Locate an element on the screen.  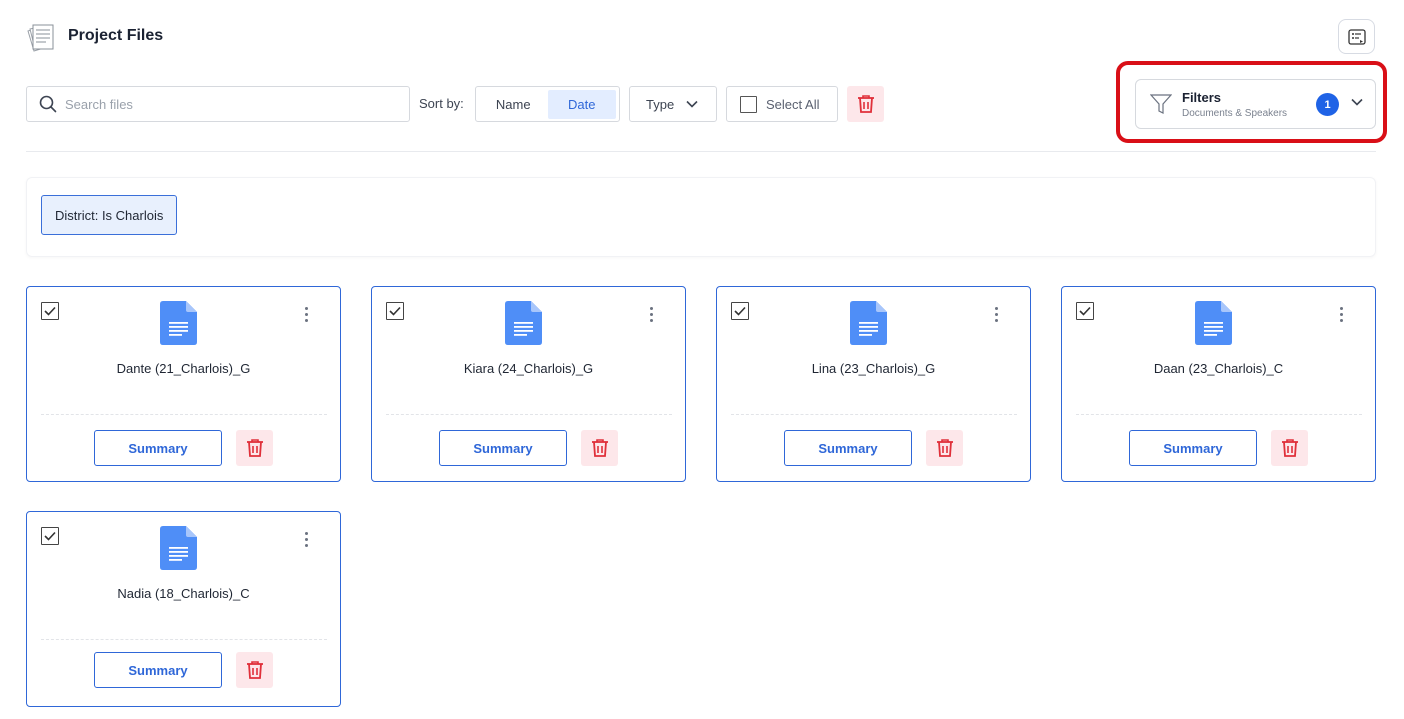
search-icon is located at coordinates (48, 104).